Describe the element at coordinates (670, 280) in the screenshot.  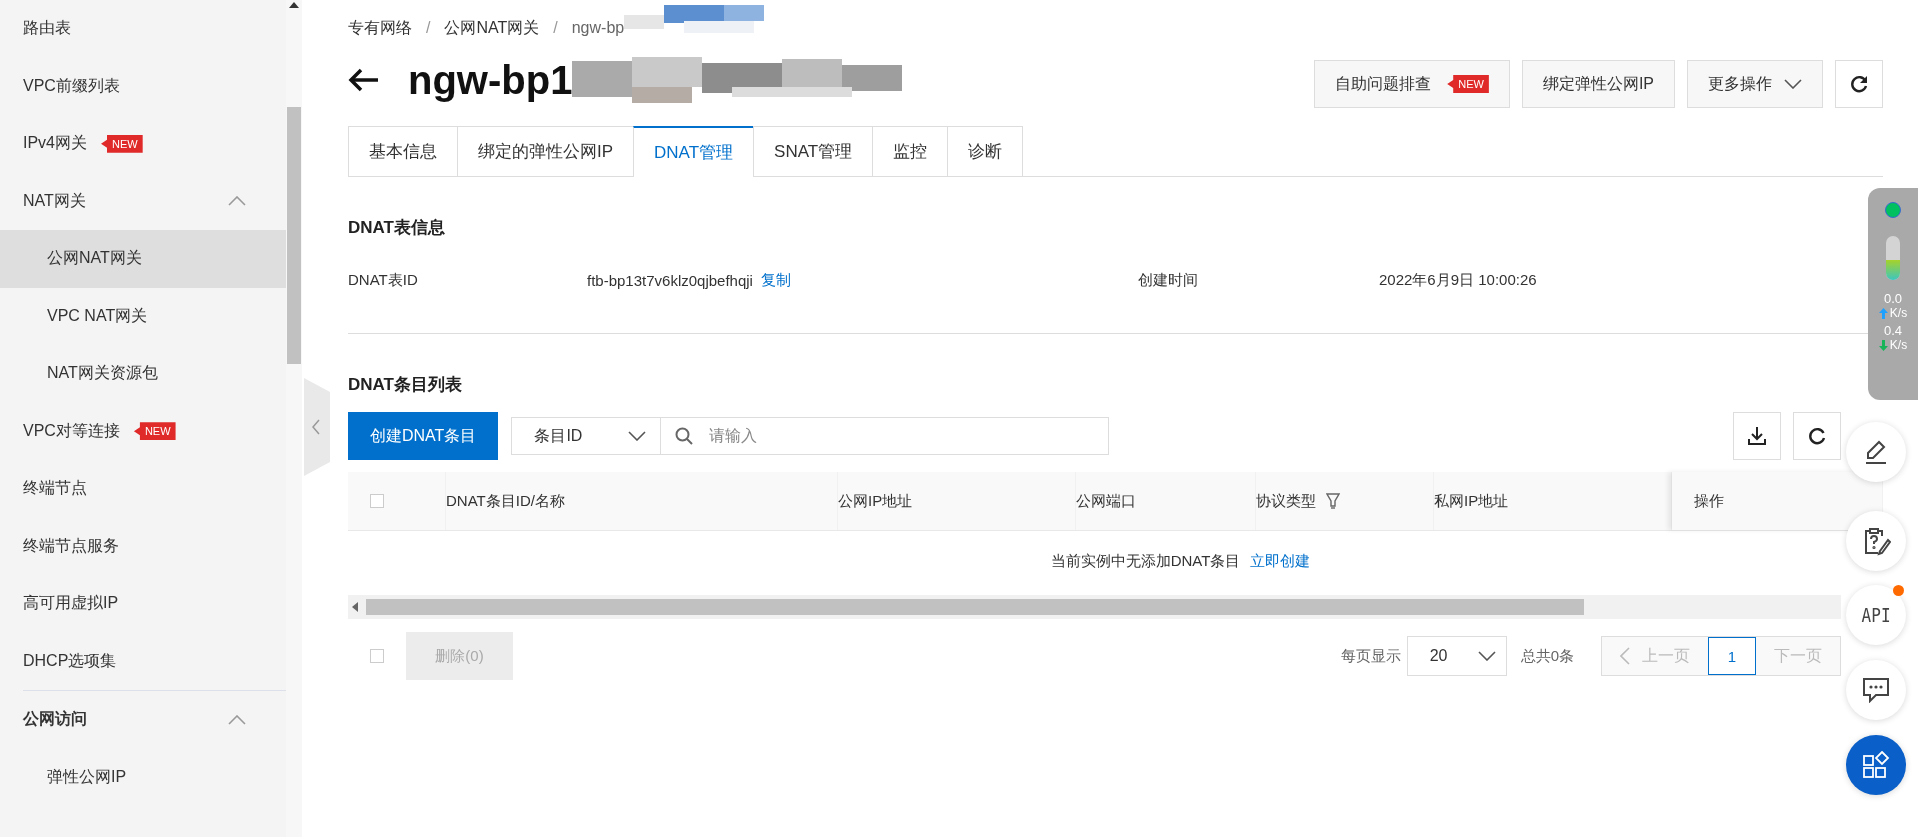
I see `field-value: ftb-bp13t7v6klz0qjbefhqji` at that location.